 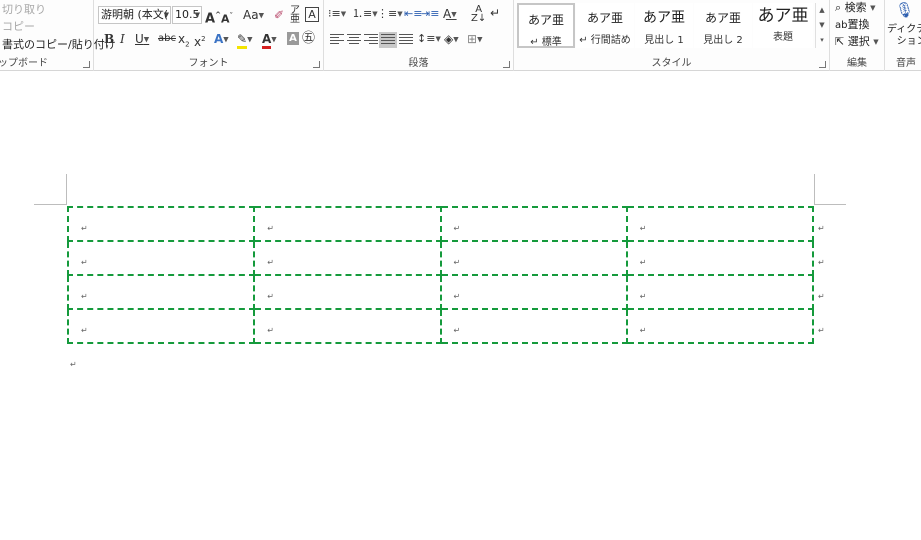 I want to click on character-border-icon: A, so click(x=312, y=14).